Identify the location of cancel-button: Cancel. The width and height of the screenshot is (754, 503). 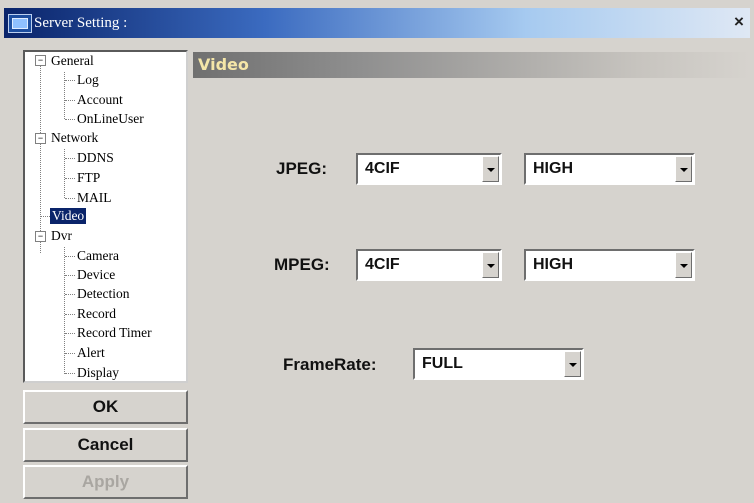
(105, 445).